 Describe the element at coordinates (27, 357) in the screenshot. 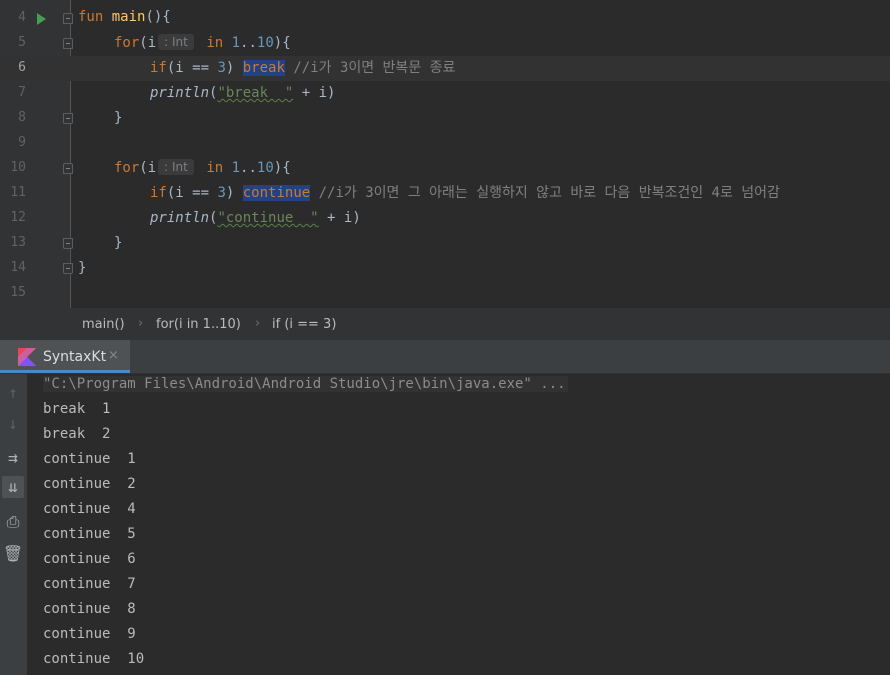

I see `kotlin-logo-icon` at that location.